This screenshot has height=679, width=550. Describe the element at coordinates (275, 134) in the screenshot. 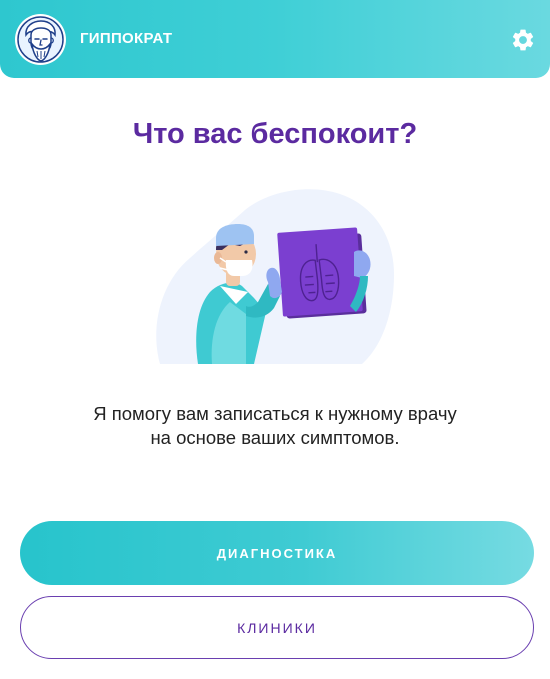

I see `page-title: Что вас беспокоит?` at that location.